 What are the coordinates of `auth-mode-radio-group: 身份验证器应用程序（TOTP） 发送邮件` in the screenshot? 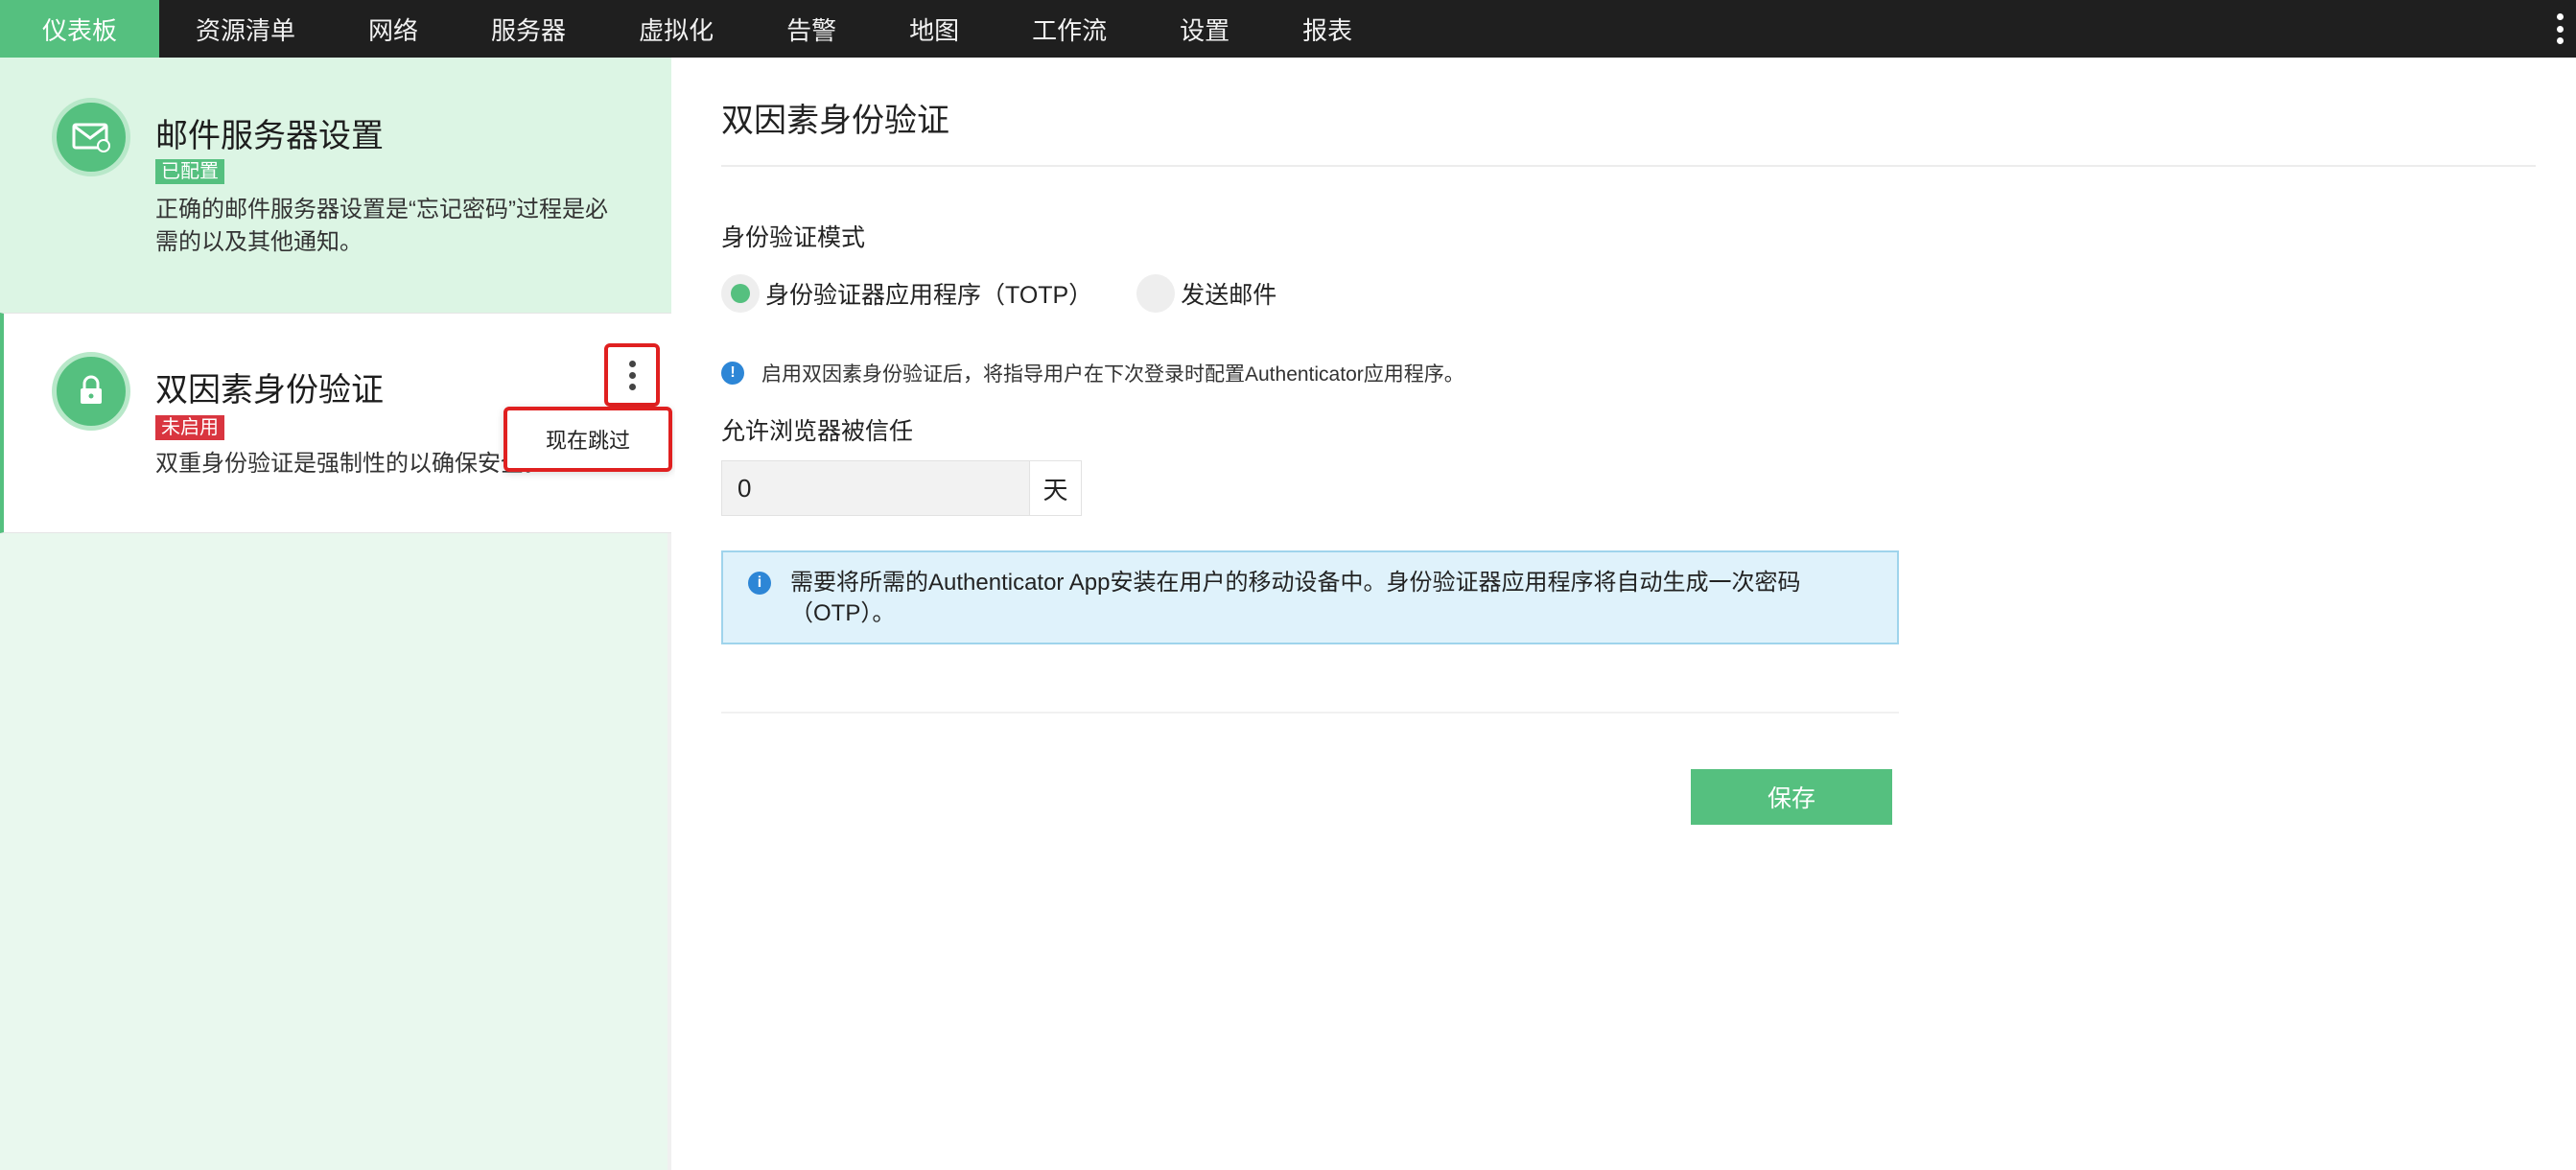 It's located at (1021, 293).